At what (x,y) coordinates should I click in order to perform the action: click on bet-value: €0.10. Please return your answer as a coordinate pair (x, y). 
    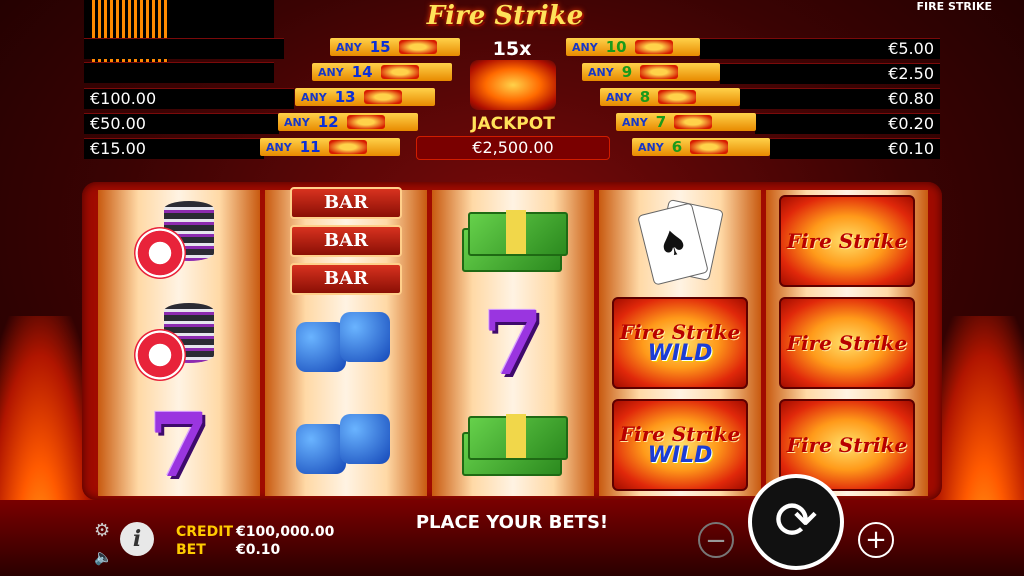
    Looking at the image, I should click on (258, 550).